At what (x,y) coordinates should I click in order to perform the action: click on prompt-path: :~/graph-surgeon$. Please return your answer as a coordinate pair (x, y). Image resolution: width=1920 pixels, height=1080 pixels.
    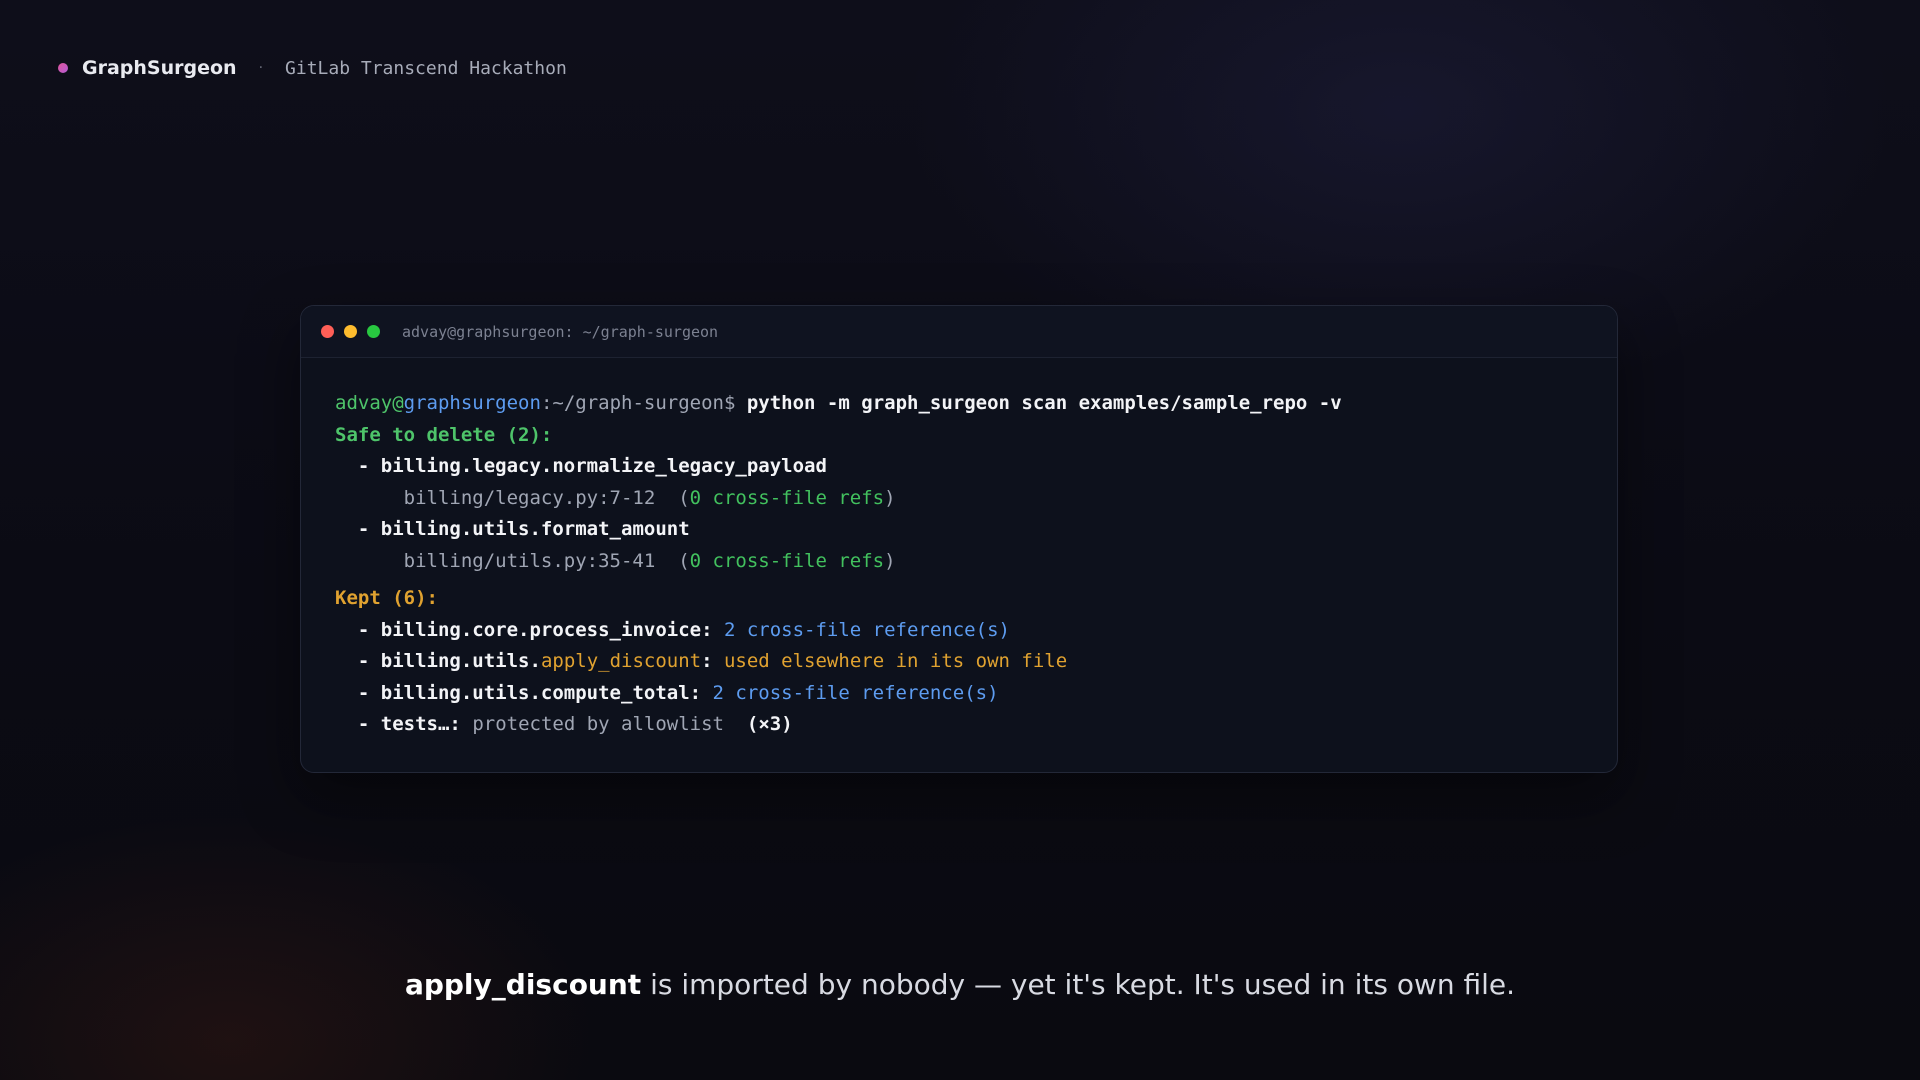
    Looking at the image, I should click on (638, 403).